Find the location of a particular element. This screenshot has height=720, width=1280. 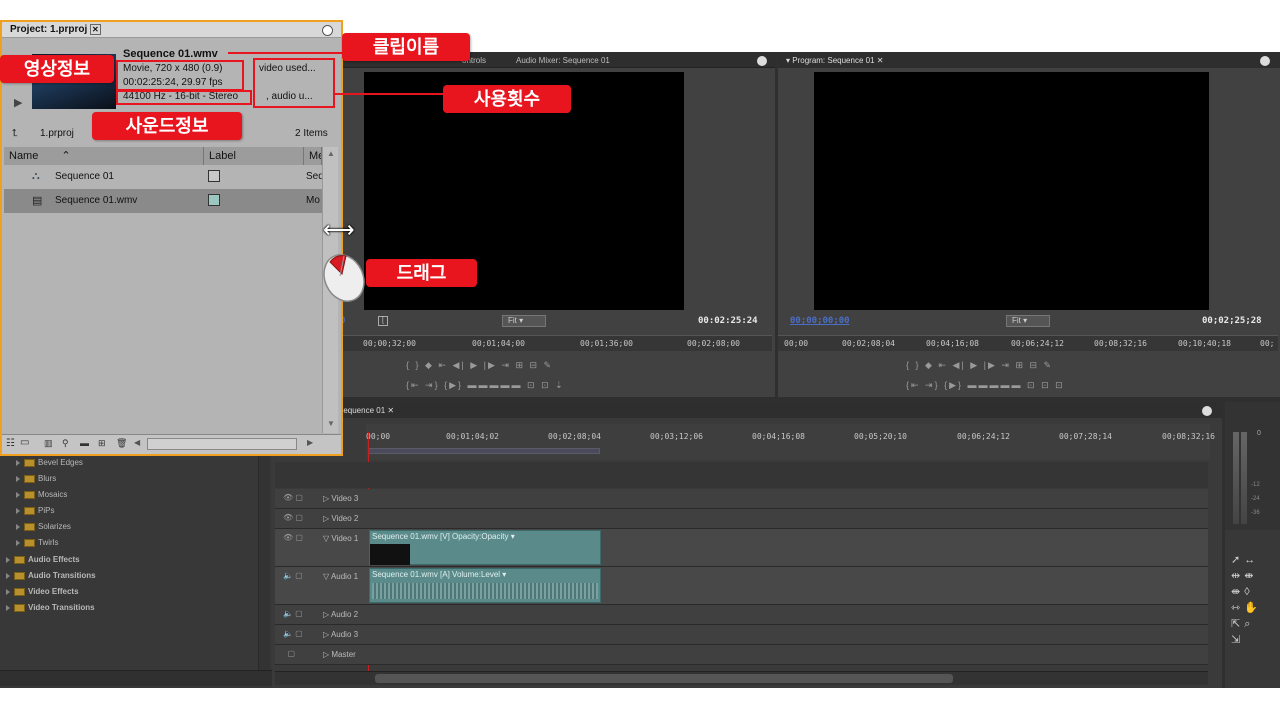

tab-timeline-sequence: Sequence 01 ✕ is located at coordinates (366, 412).